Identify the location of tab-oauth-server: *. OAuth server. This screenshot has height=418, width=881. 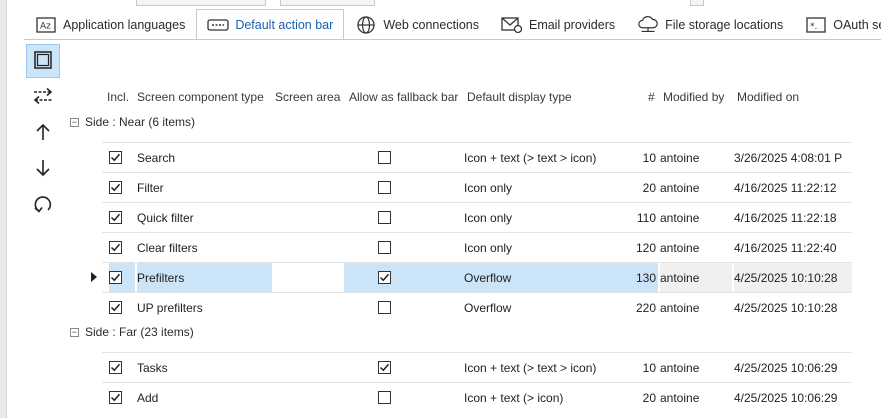
(837, 24).